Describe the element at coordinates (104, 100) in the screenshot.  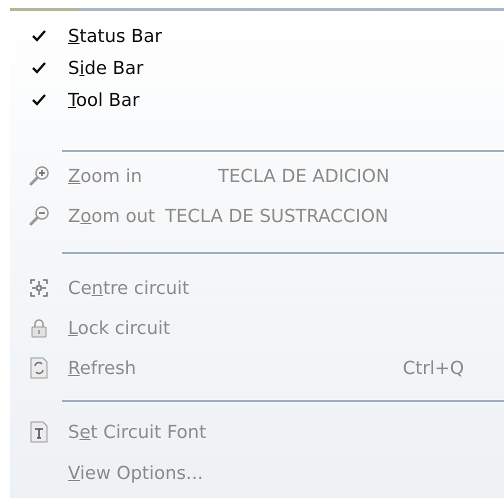
I see `menu-item: Tool Bar` at that location.